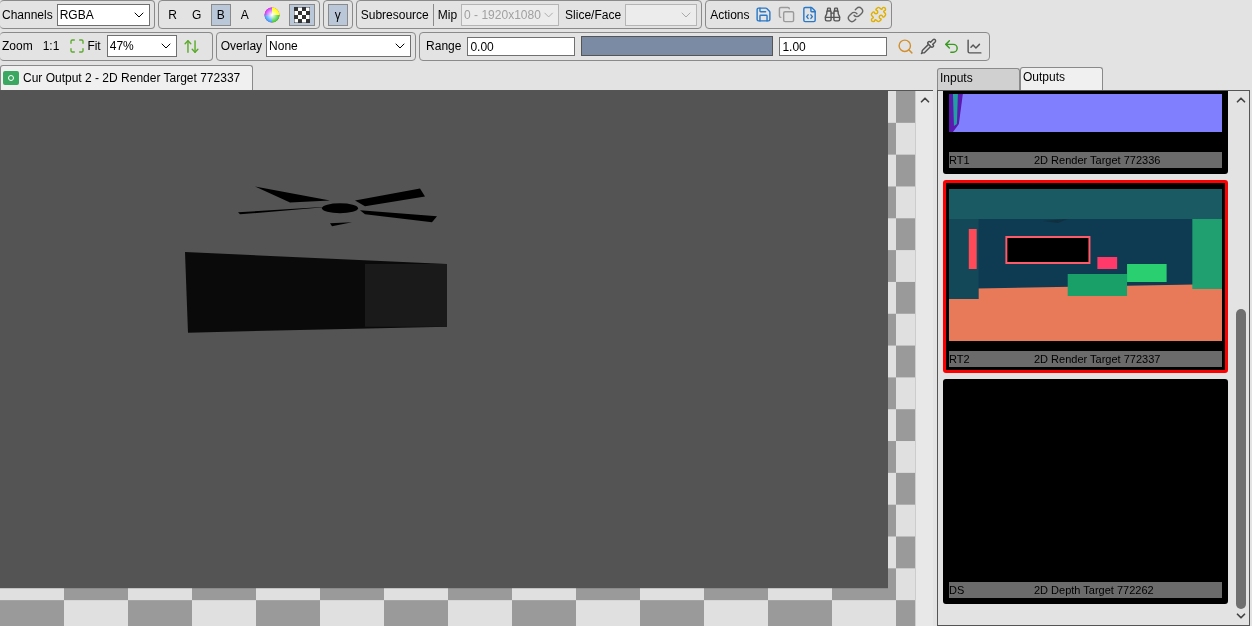 Image resolution: width=1252 pixels, height=626 pixels. I want to click on binoculars-icon, so click(833, 14).